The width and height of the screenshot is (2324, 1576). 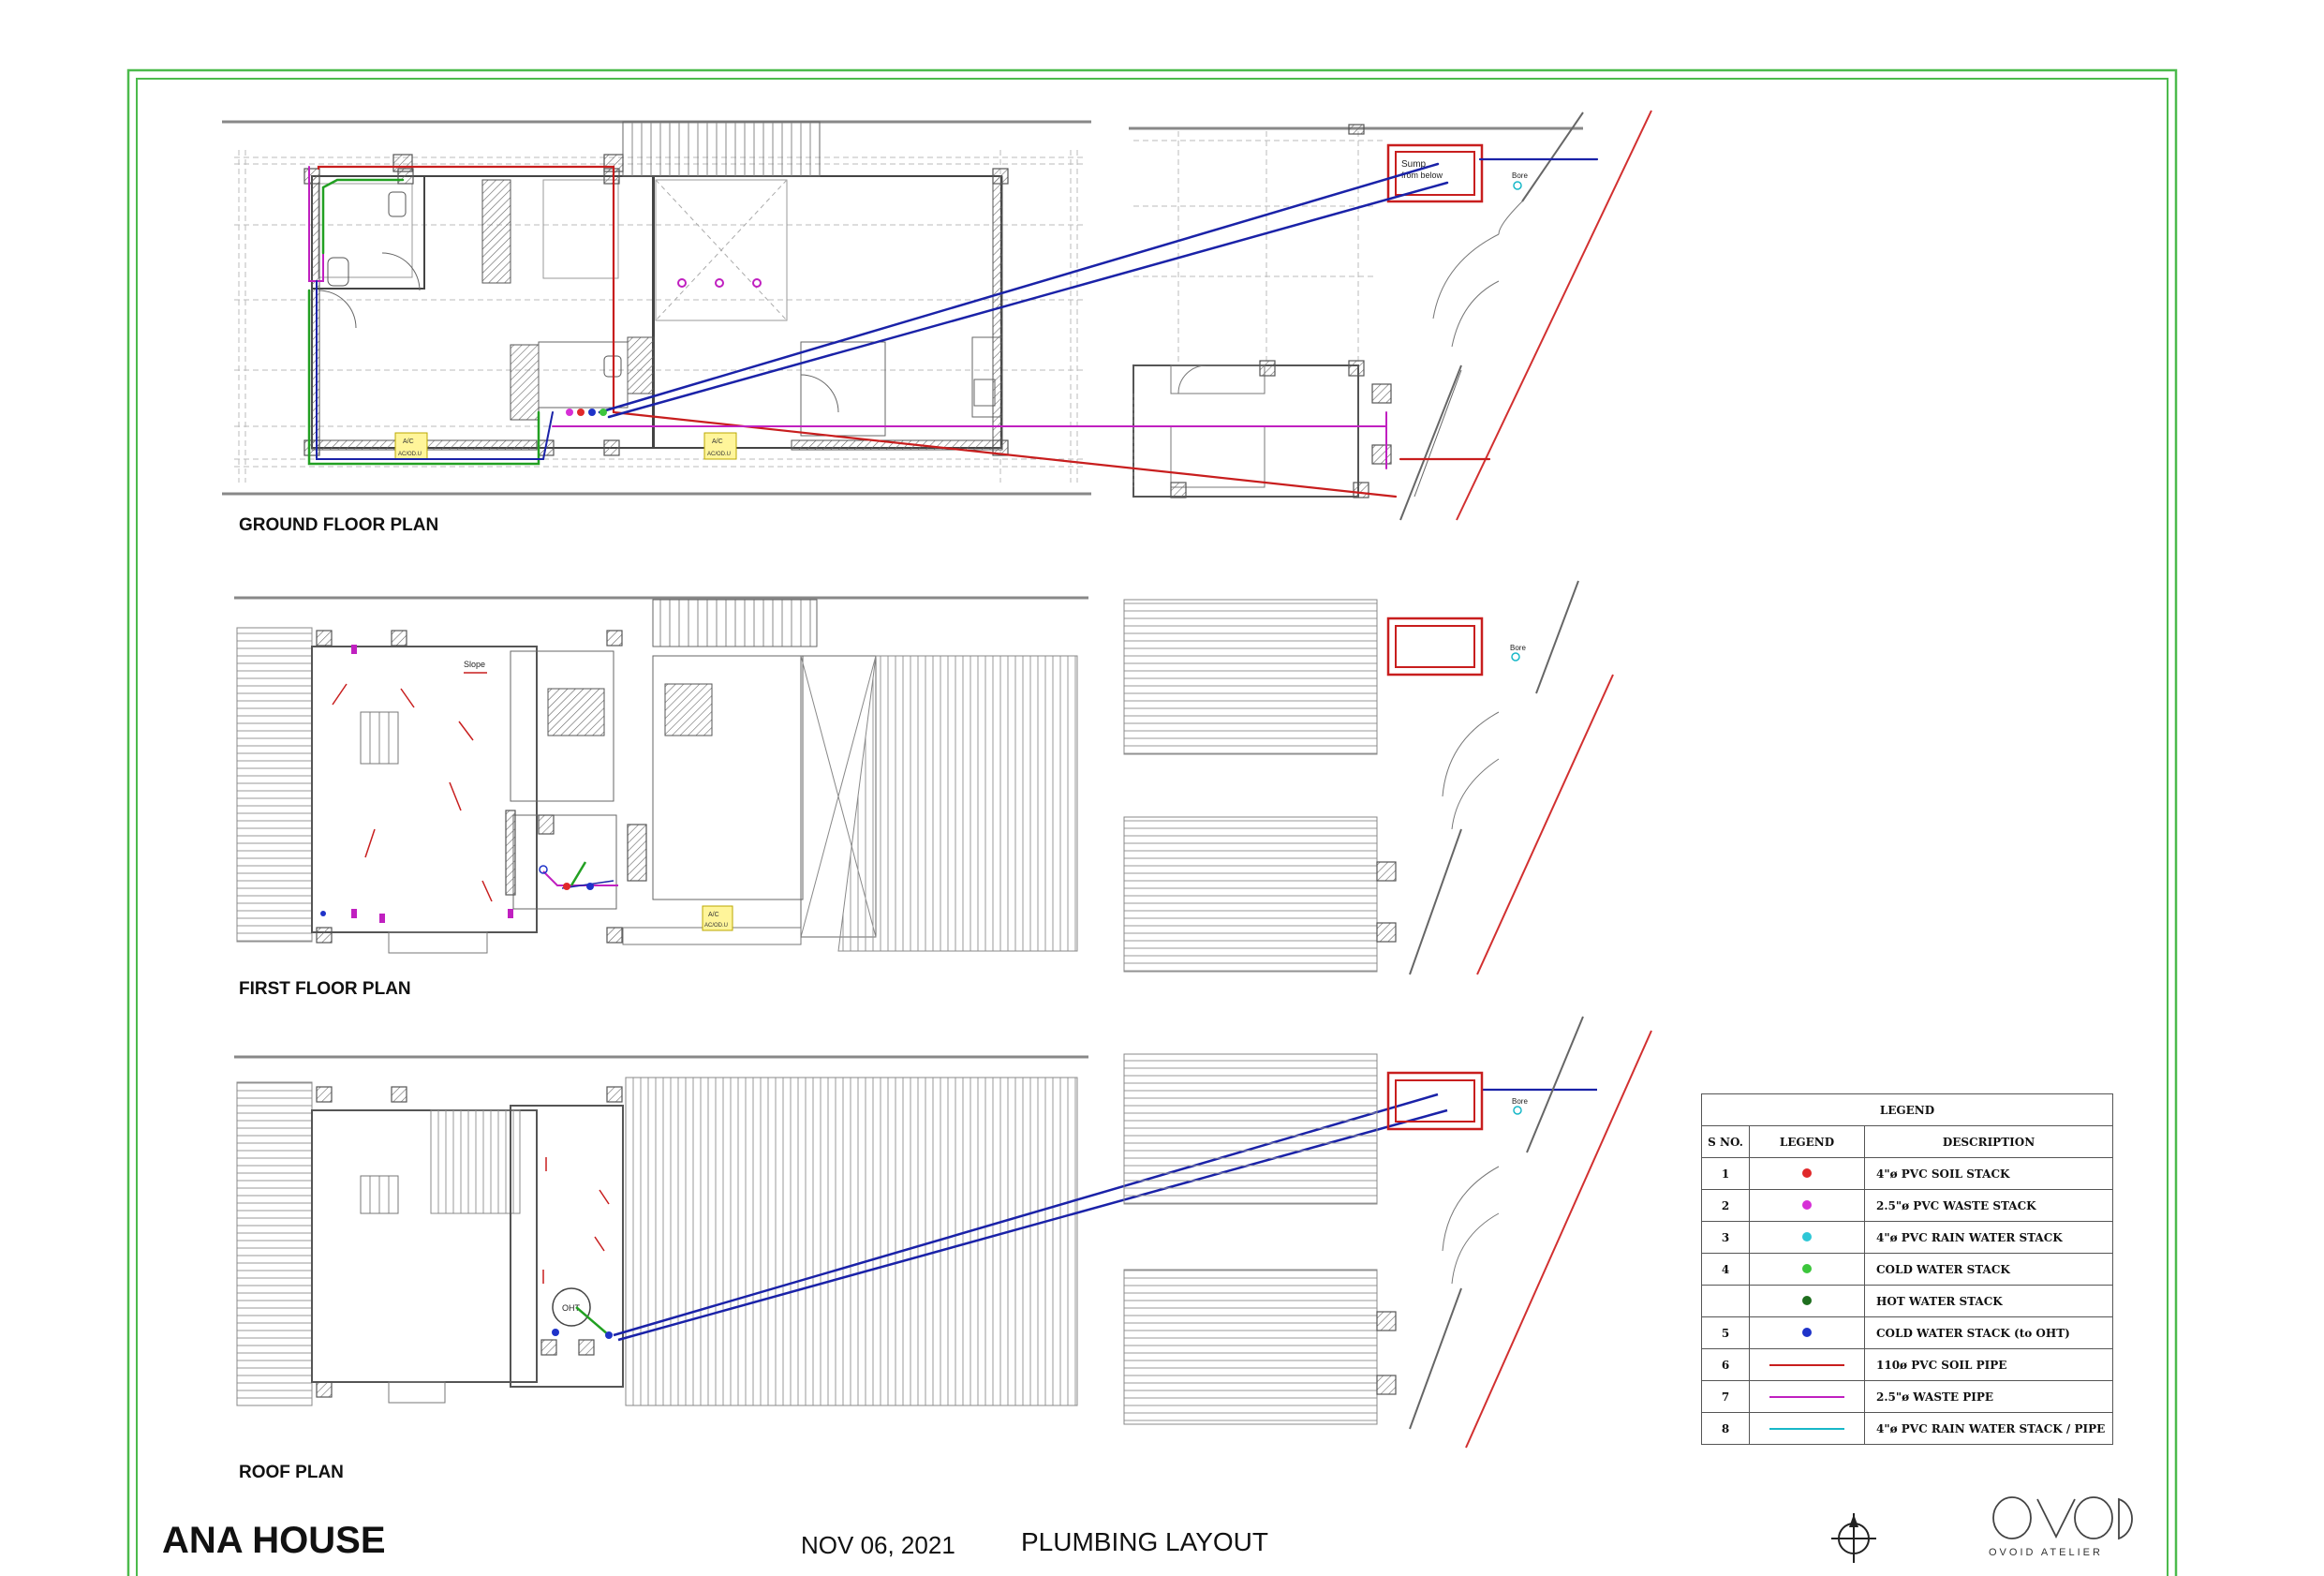 I want to click on svg-text: Slope, so click(x=475, y=664).